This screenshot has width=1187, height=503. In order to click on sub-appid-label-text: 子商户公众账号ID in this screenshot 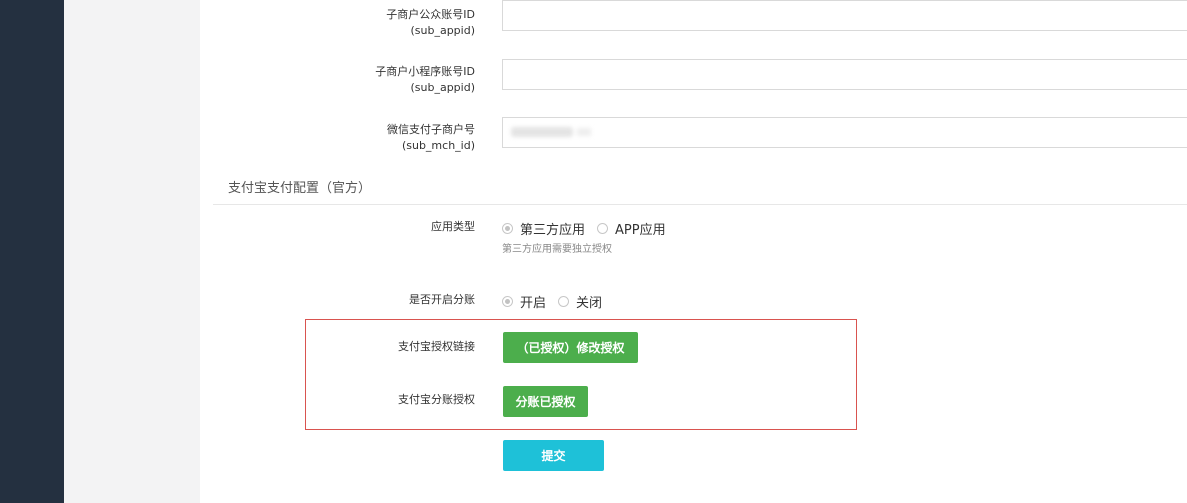, I will do `click(430, 14)`.